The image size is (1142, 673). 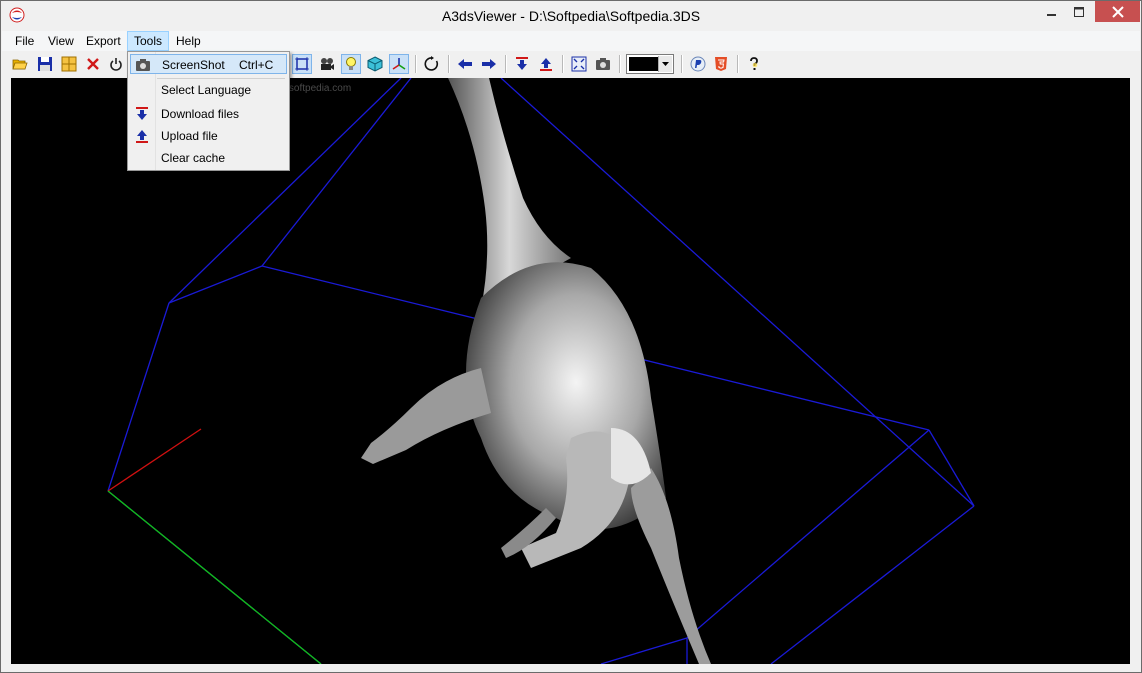 What do you see at coordinates (189, 136) in the screenshot?
I see `upload-file-label: Upload file` at bounding box center [189, 136].